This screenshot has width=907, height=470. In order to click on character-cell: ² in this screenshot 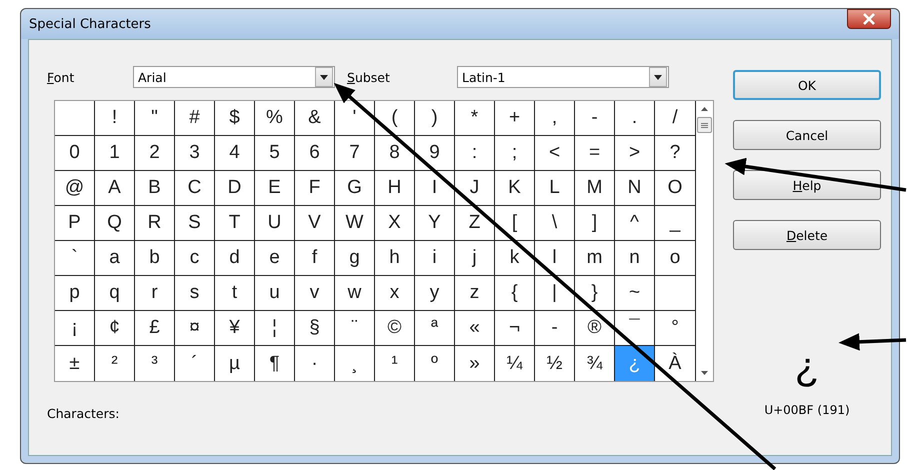, I will do `click(115, 363)`.